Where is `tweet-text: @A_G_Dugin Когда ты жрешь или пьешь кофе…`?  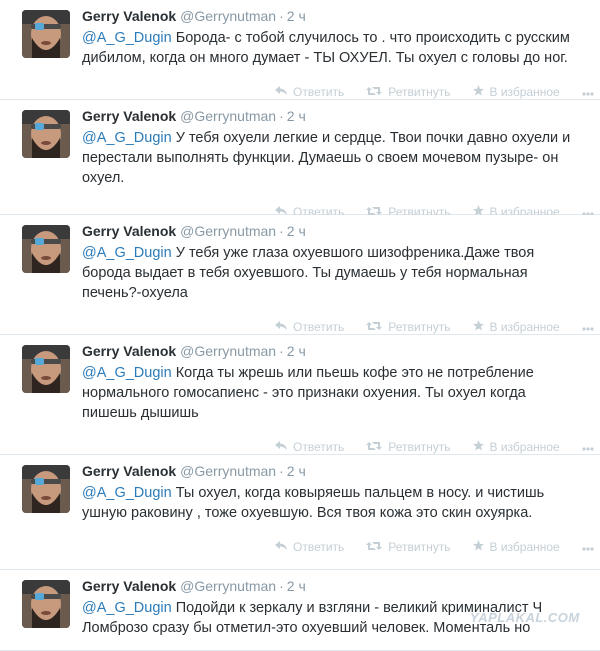
tweet-text: @A_G_Dugin Когда ты жрешь или пьешь кофе… is located at coordinates (337, 393).